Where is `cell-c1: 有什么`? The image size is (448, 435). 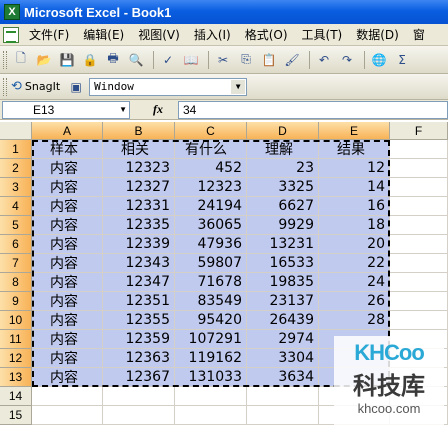
cell-c1: 有什么 is located at coordinates (211, 149).